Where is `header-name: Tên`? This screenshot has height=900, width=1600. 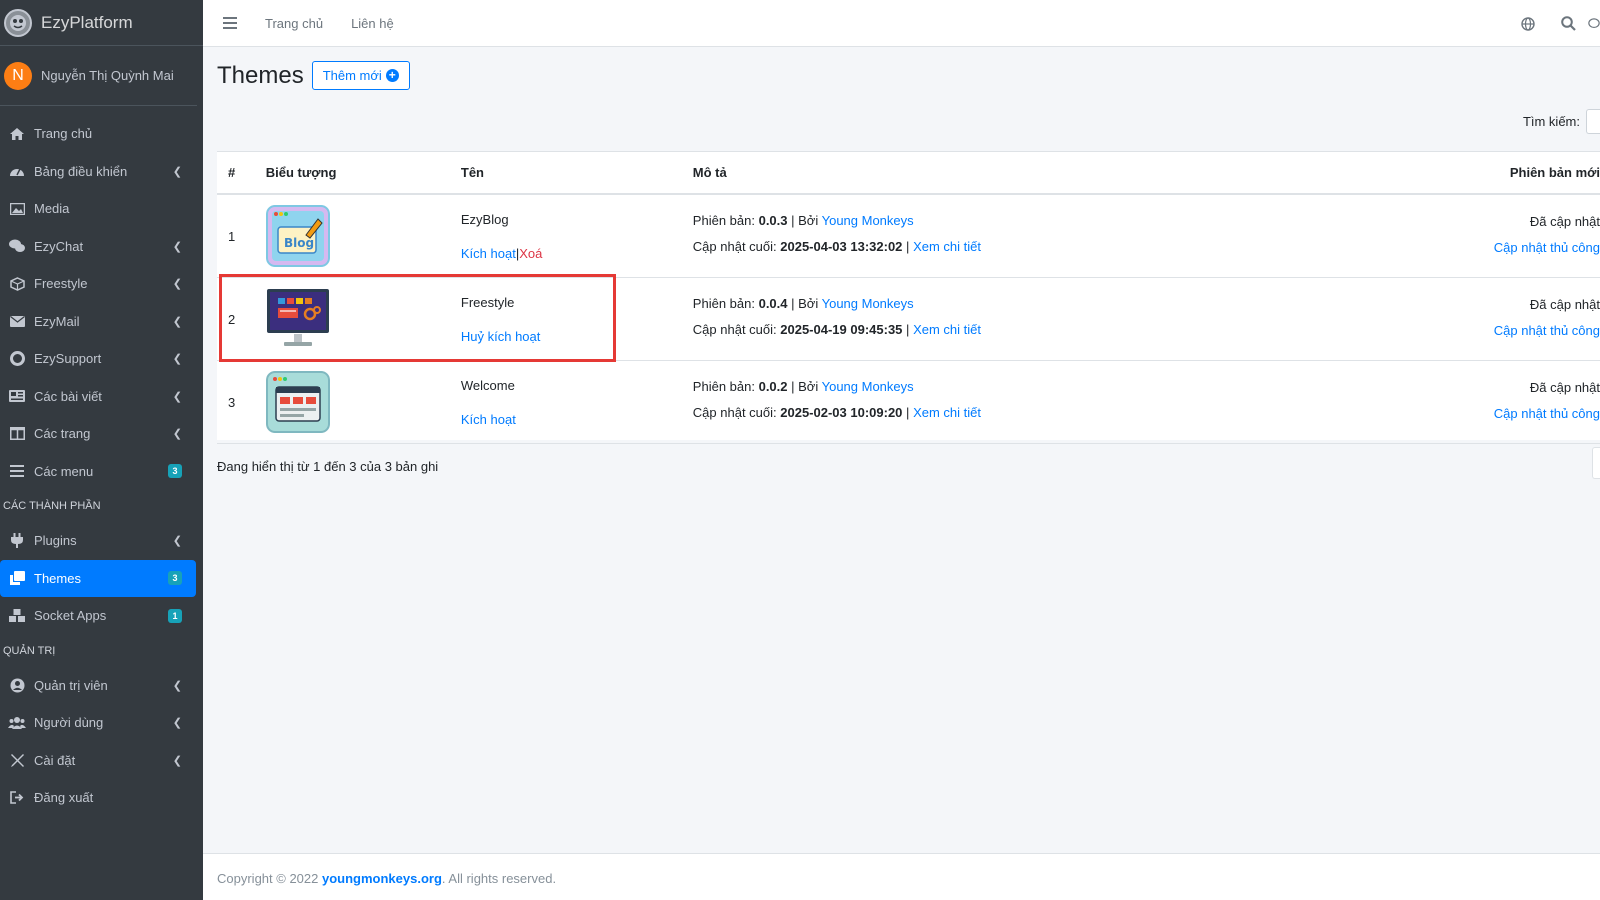 header-name: Tên is located at coordinates (565, 173).